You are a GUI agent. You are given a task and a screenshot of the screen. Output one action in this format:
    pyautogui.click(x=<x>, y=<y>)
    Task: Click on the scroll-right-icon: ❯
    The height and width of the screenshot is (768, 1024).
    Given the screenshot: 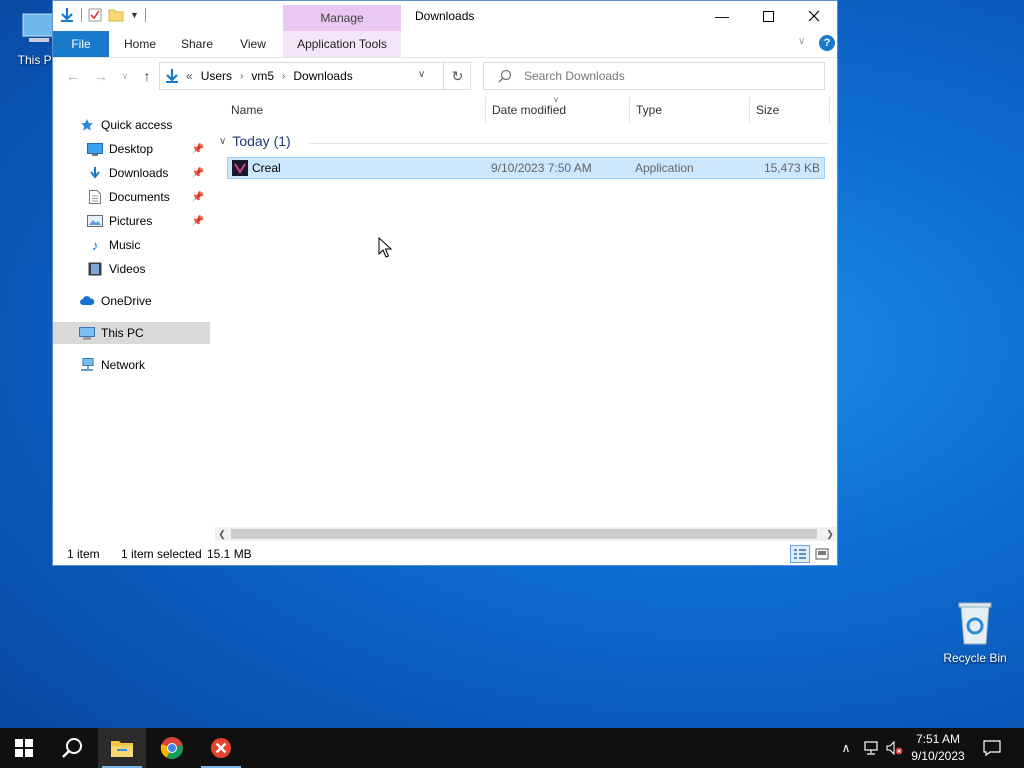 What is the action you would take?
    pyautogui.click(x=830, y=534)
    